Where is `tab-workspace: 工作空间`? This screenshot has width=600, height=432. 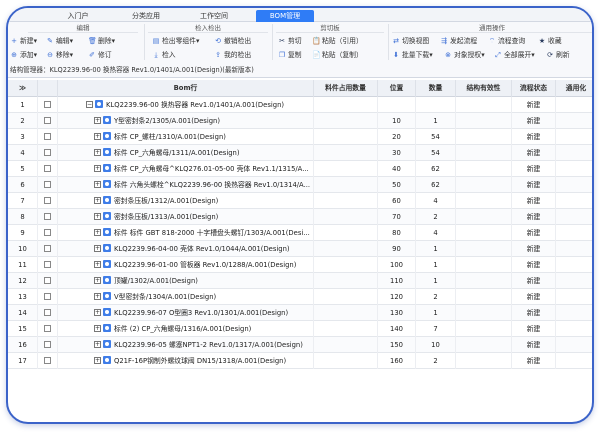 tab-workspace: 工作空间 is located at coordinates (214, 16).